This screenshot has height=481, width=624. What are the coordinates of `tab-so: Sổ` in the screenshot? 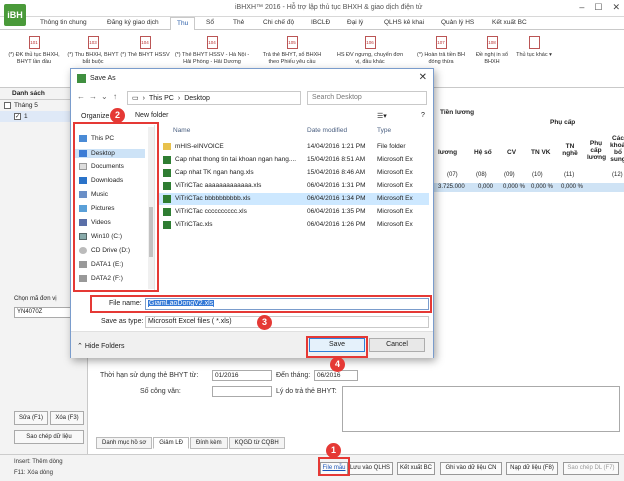 It's located at (210, 22).